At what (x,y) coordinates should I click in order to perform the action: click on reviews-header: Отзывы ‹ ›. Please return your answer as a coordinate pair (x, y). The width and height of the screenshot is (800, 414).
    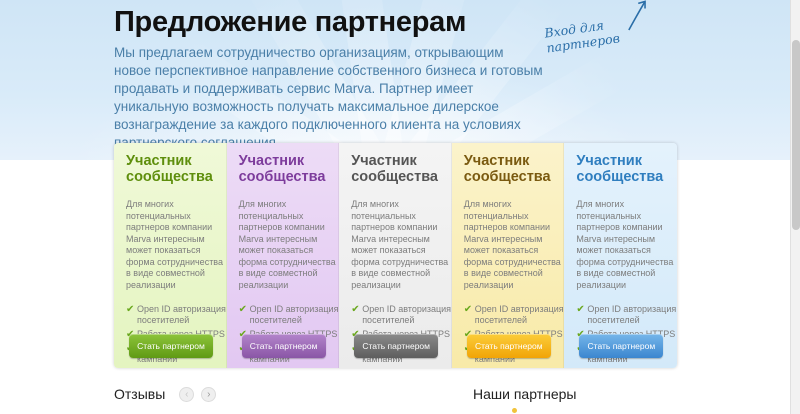
    Looking at the image, I should click on (165, 394).